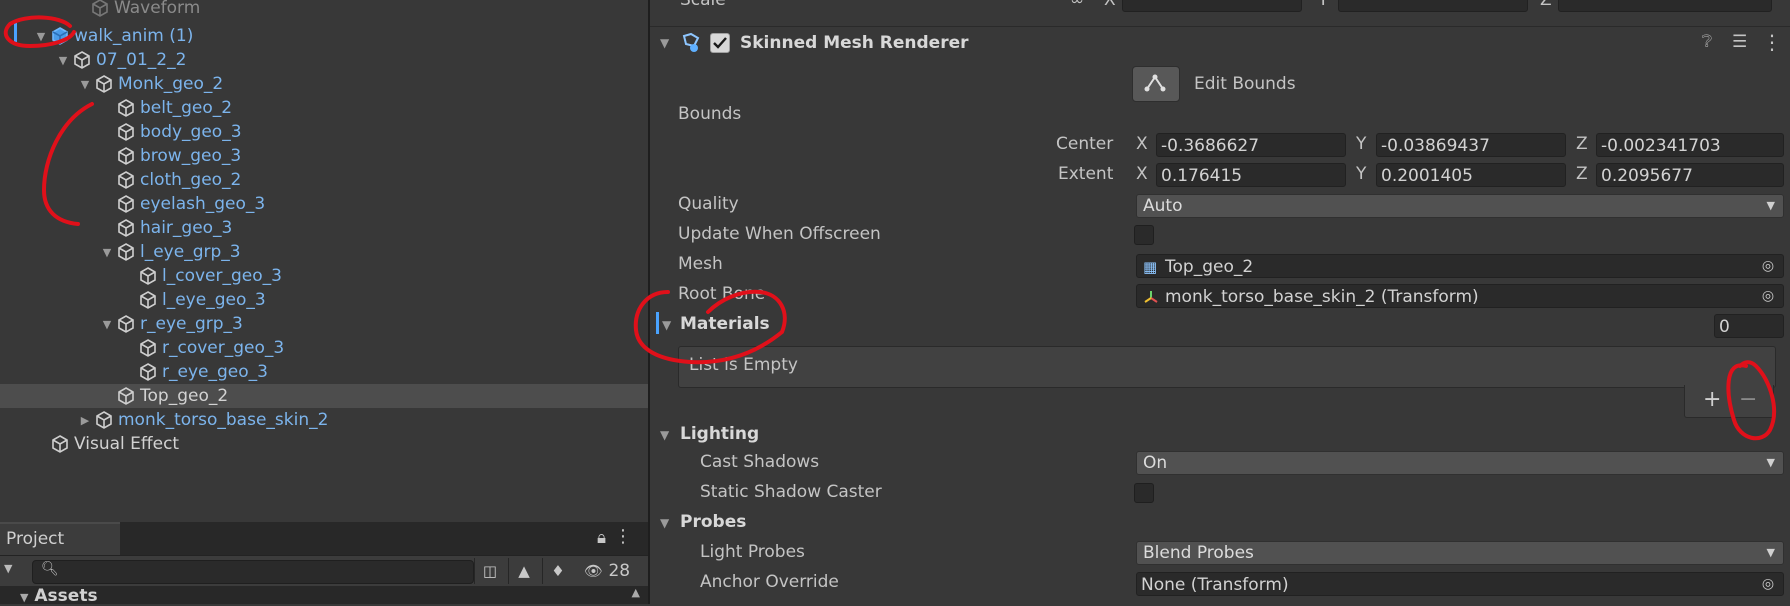 Image resolution: width=1790 pixels, height=606 pixels. Describe the element at coordinates (1361, 174) in the screenshot. I see `extent-y-axis: Y` at that location.